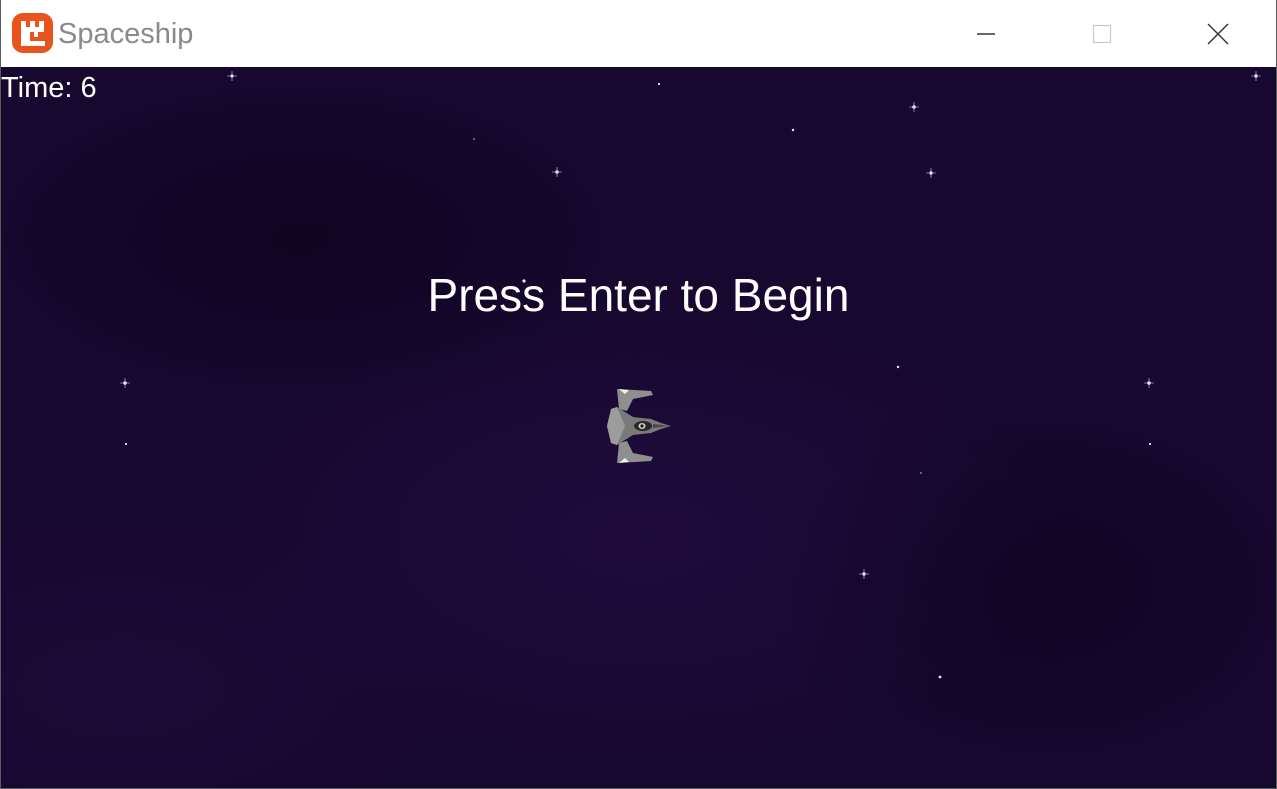 The width and height of the screenshot is (1277, 789). I want to click on monogame-logo-icon, so click(32, 33).